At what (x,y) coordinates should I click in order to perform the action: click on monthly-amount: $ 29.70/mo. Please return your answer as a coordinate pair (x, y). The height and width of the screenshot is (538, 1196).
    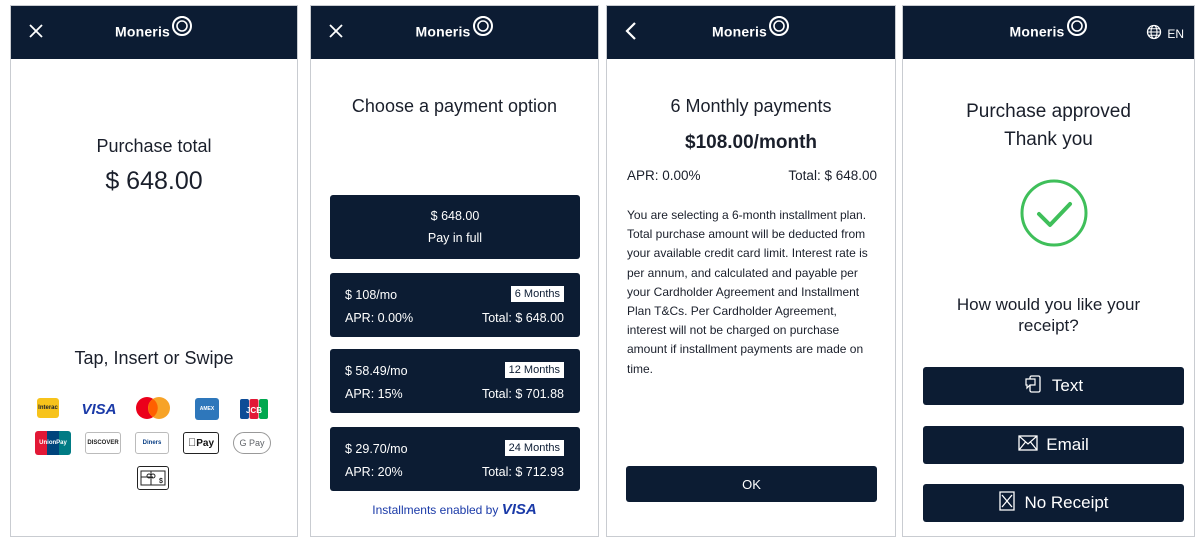
    Looking at the image, I should click on (376, 449).